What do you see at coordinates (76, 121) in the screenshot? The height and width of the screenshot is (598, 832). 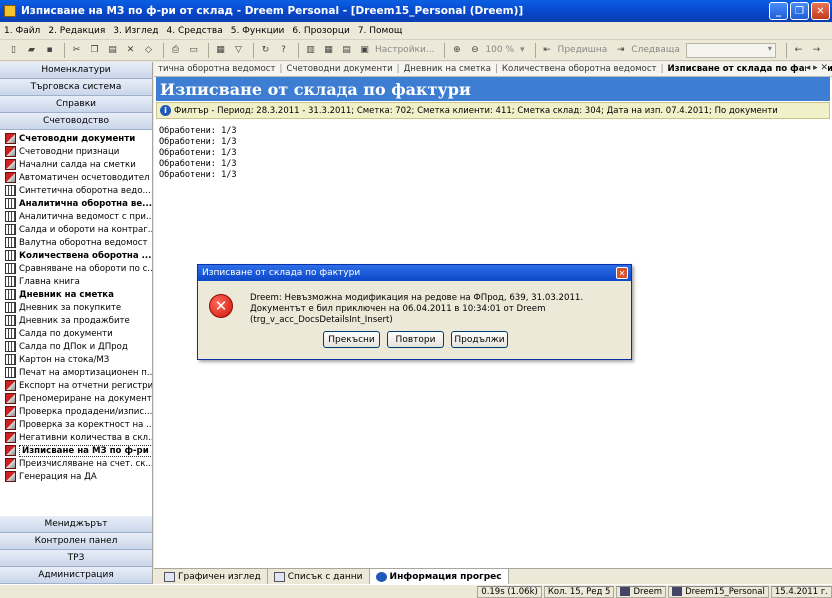 I see `nav-accounting: Счетоводство` at bounding box center [76, 121].